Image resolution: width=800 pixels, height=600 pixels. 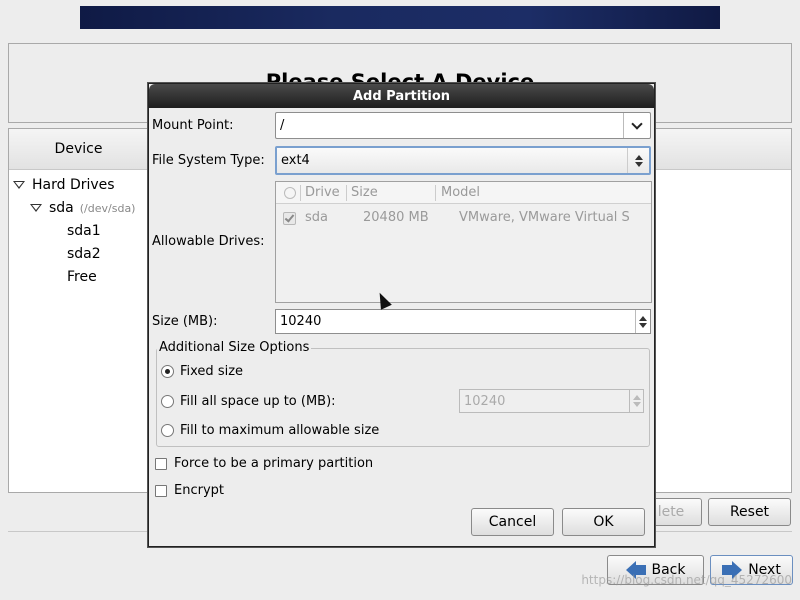 What do you see at coordinates (273, 463) in the screenshot?
I see `force-primary-label: Force to be a primary partition` at bounding box center [273, 463].